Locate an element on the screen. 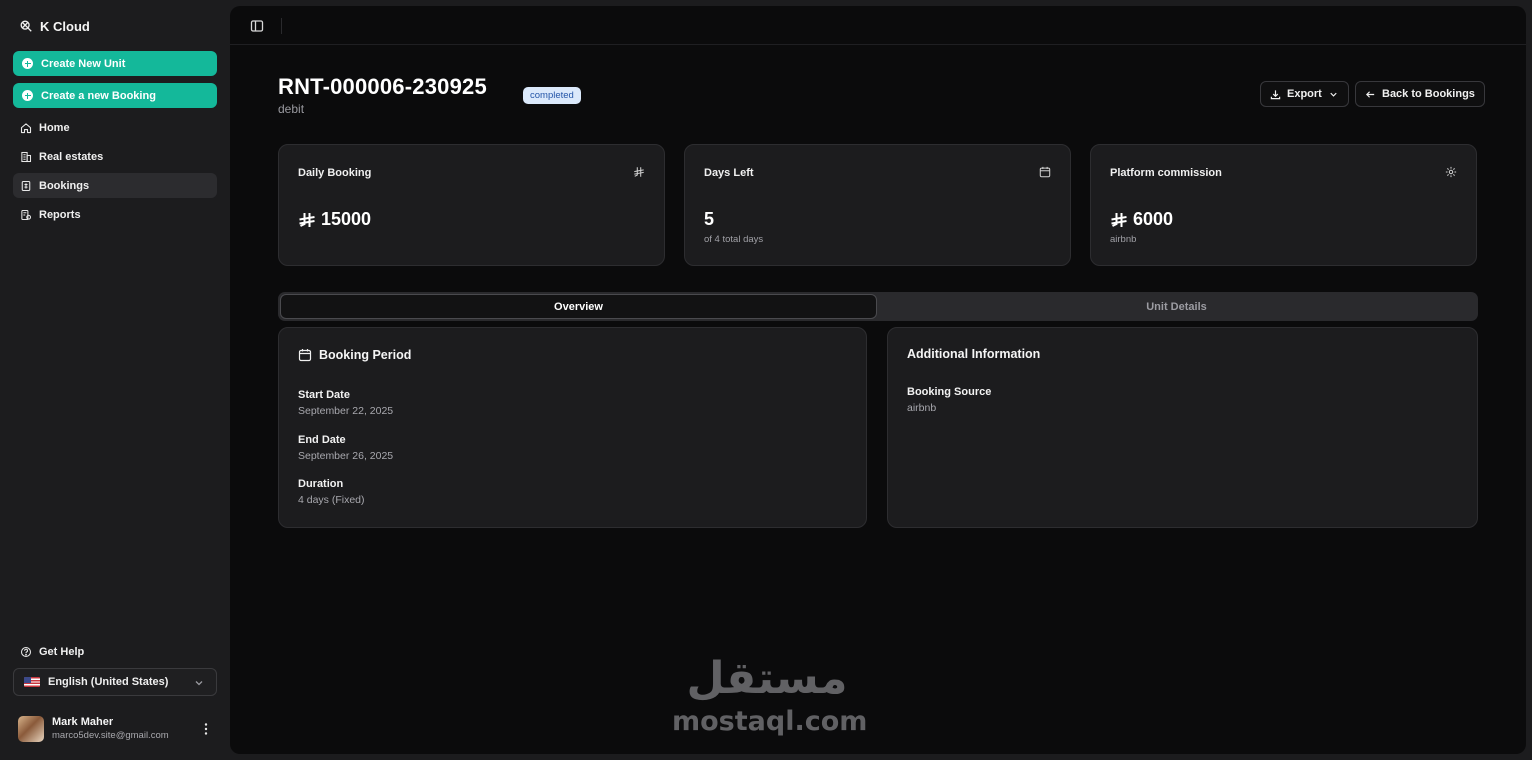 Image resolution: width=1532 pixels, height=760 pixels. start-date-value: September 22, 2025 is located at coordinates (346, 411).